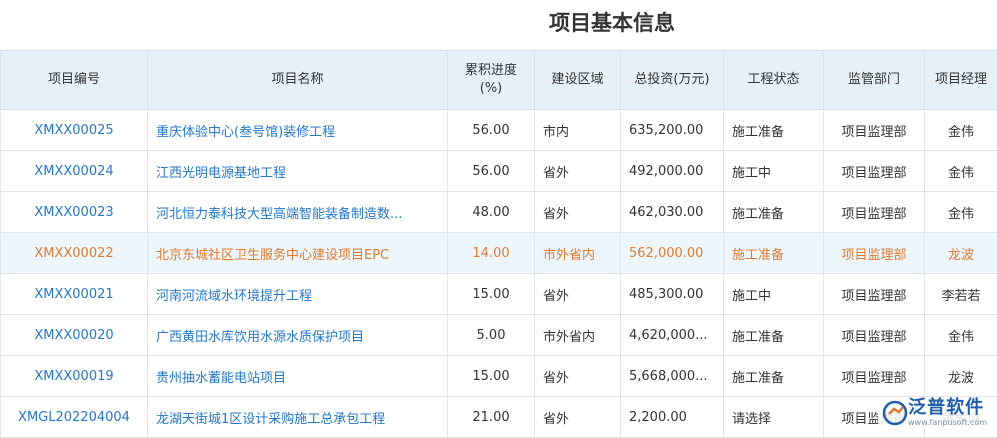 This screenshot has height=438, width=997. I want to click on progress-cell: 21.00, so click(491, 417).